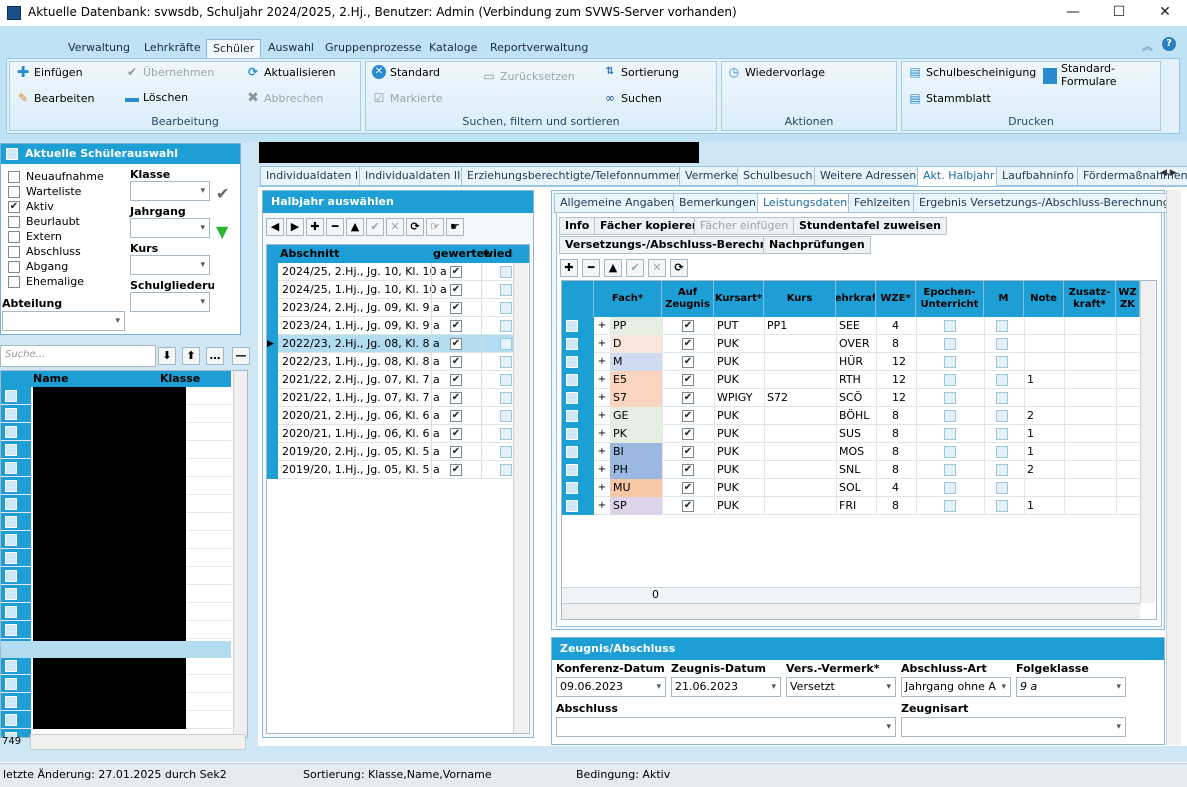 The image size is (1187, 787). Describe the element at coordinates (636, 326) in the screenshot. I see `fach-cell: PP` at that location.